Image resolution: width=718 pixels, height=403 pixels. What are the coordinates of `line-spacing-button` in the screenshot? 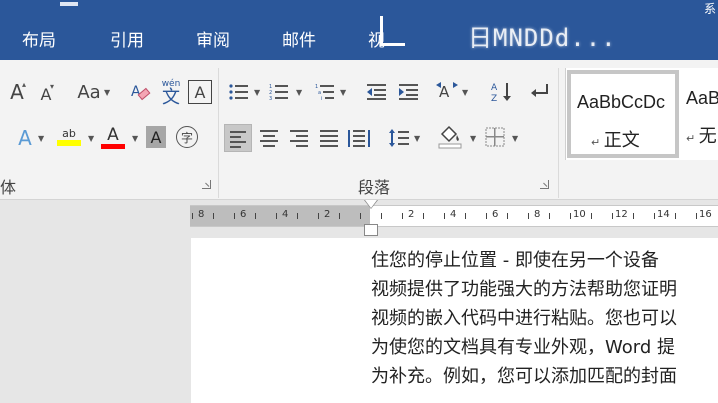 It's located at (399, 138).